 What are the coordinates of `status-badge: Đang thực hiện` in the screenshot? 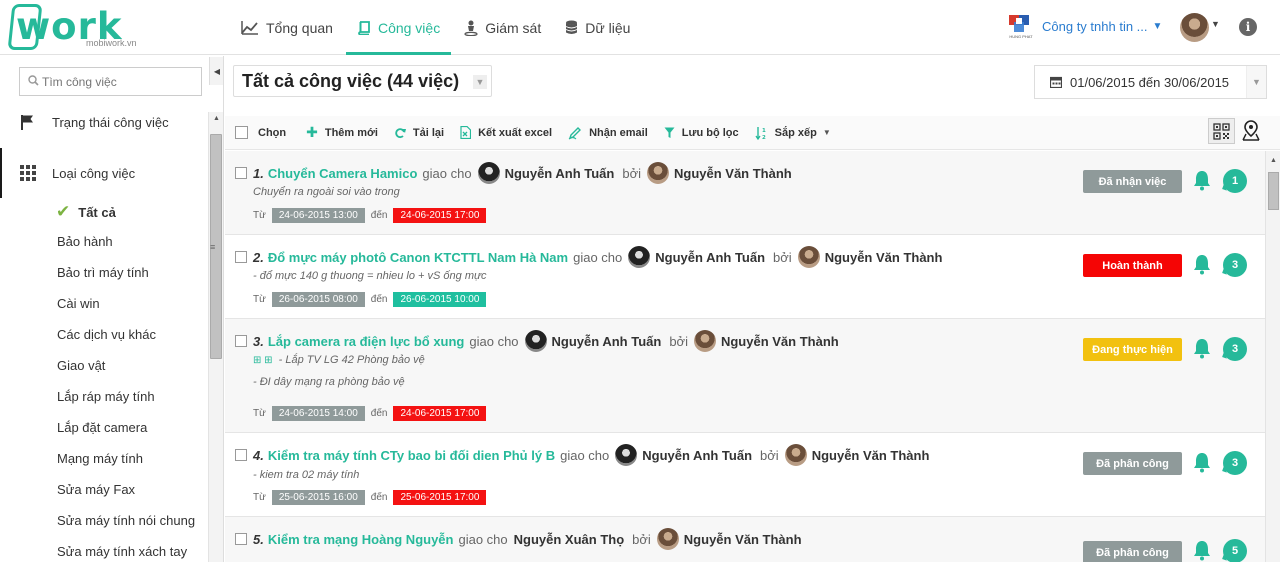 It's located at (1132, 349).